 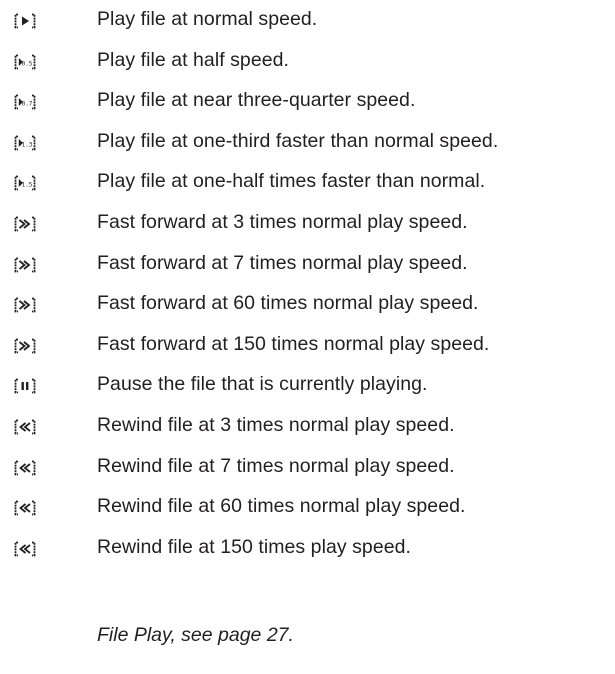 I want to click on legend-description: Play file at half speed., so click(x=193, y=59).